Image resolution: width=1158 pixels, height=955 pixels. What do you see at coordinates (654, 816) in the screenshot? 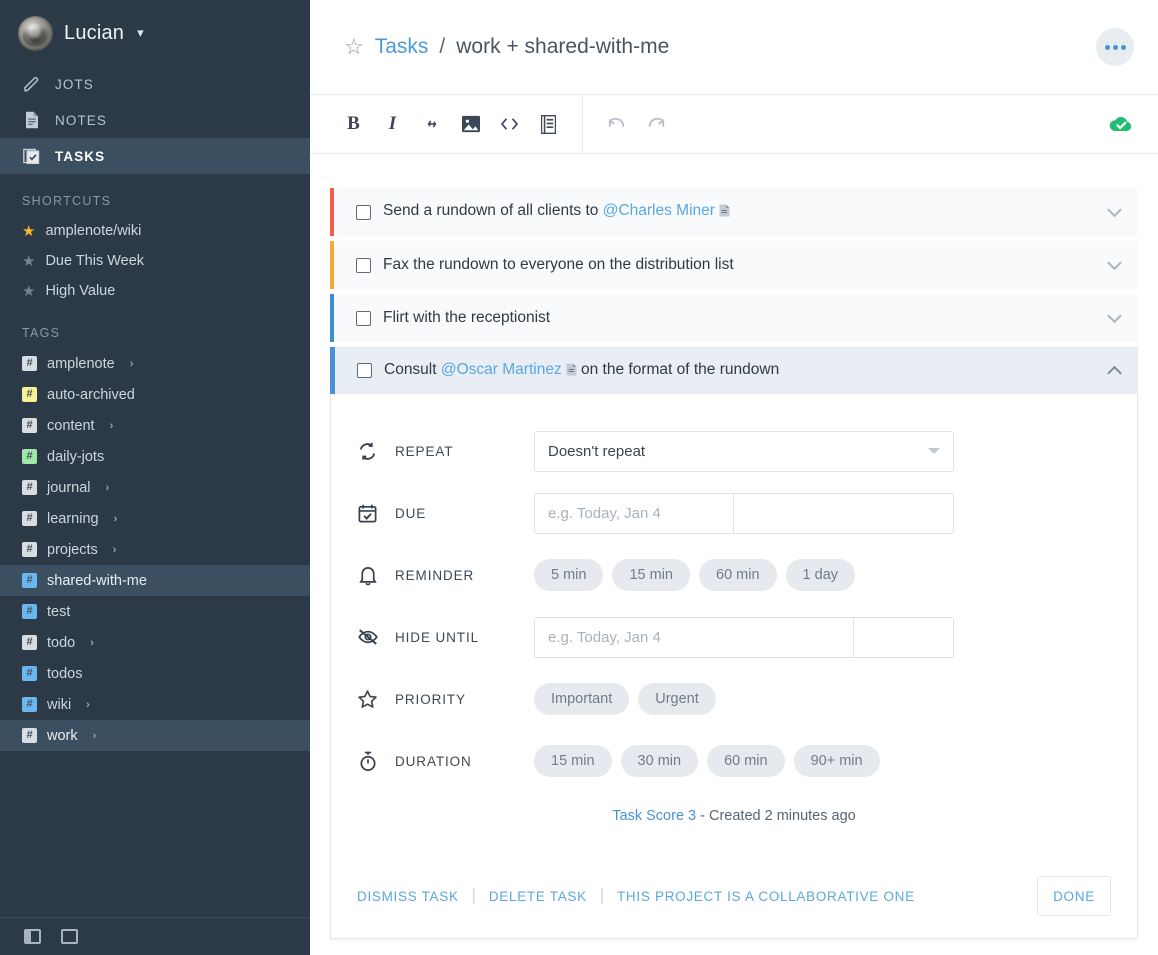
I see `task-score-link: Task Score 3` at bounding box center [654, 816].